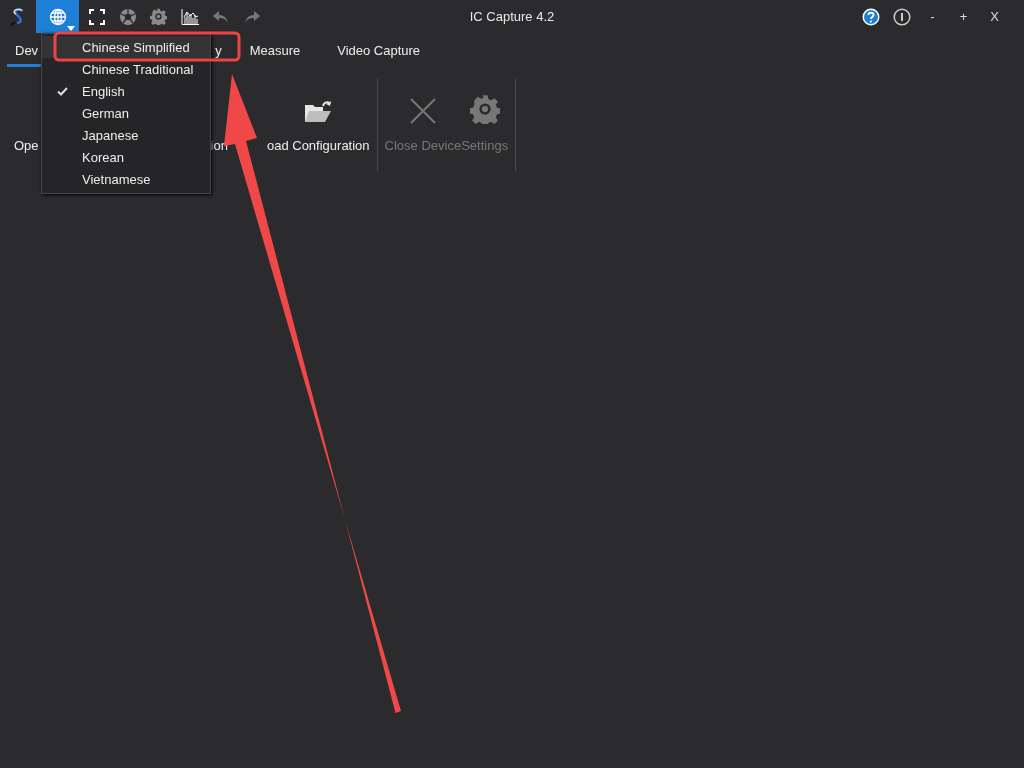  What do you see at coordinates (218, 50) in the screenshot?
I see `tab: y` at bounding box center [218, 50].